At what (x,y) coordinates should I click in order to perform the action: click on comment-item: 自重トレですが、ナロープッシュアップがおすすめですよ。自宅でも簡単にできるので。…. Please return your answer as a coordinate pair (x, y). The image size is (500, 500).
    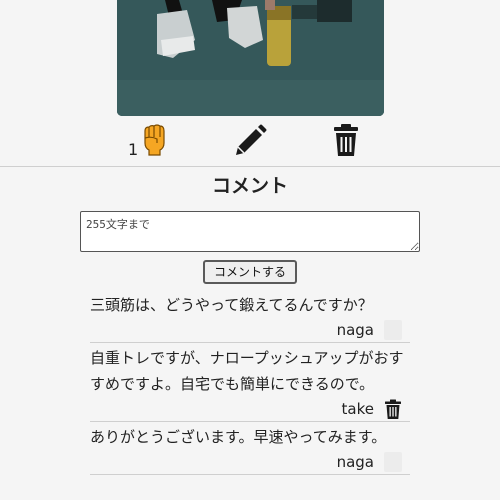
    Looking at the image, I should click on (250, 382).